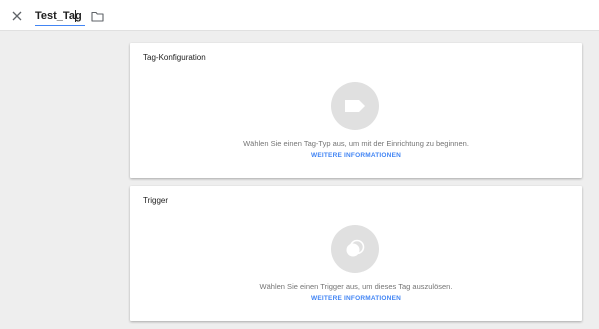  I want to click on card-title: Tag-Konfiguration, so click(174, 57).